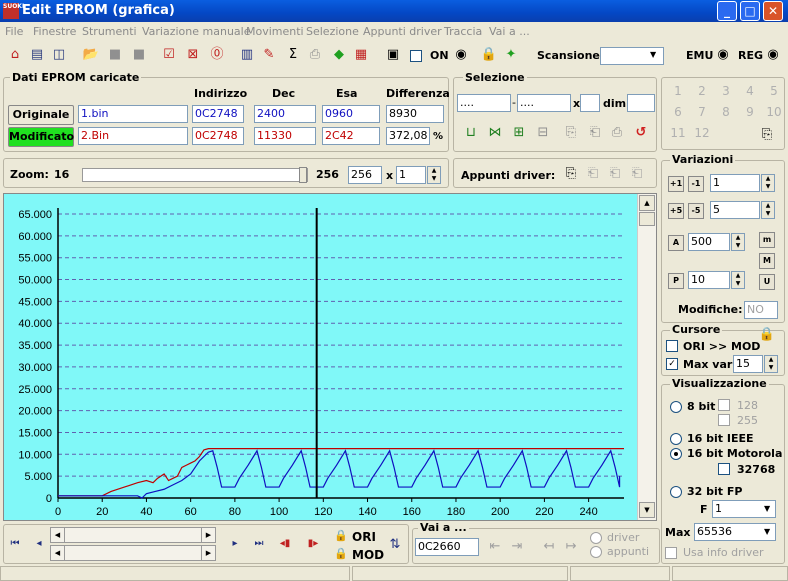 This screenshot has height=581, width=788. Describe the element at coordinates (676, 281) in the screenshot. I see `percent-p-icon: P` at that location.